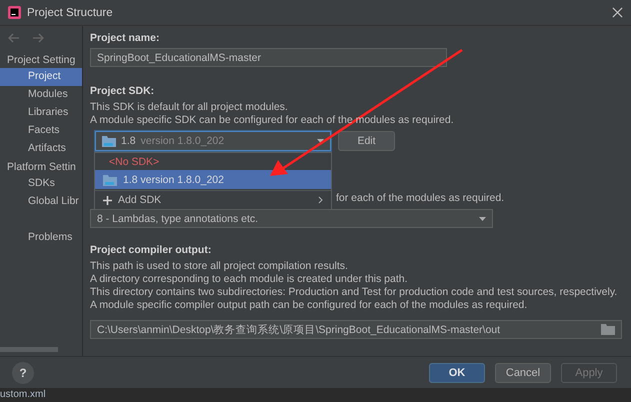 This screenshot has height=402, width=631. Describe the element at coordinates (189, 107) in the screenshot. I see `description-text: This SDK is default for all project modules.` at that location.